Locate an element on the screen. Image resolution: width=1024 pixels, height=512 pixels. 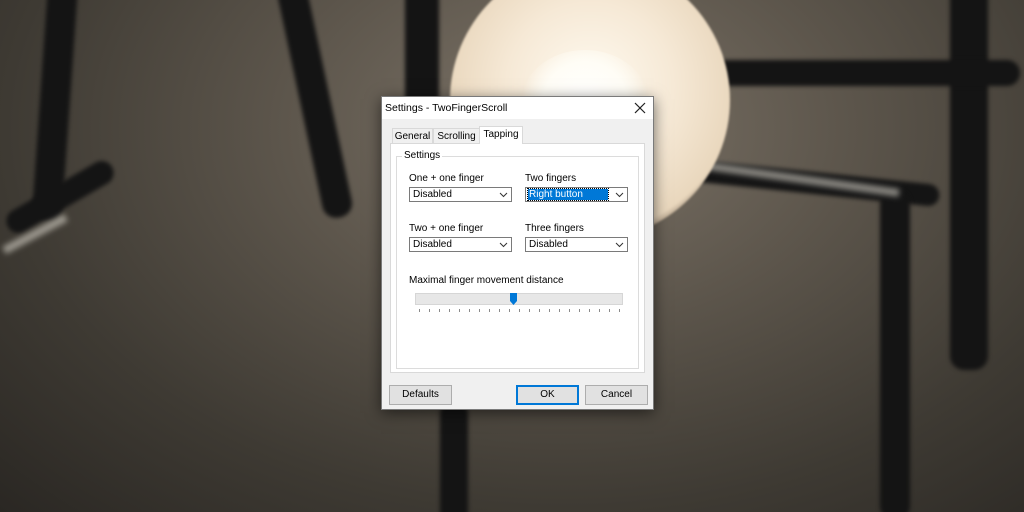
cancel-button: Cancel is located at coordinates (616, 395).